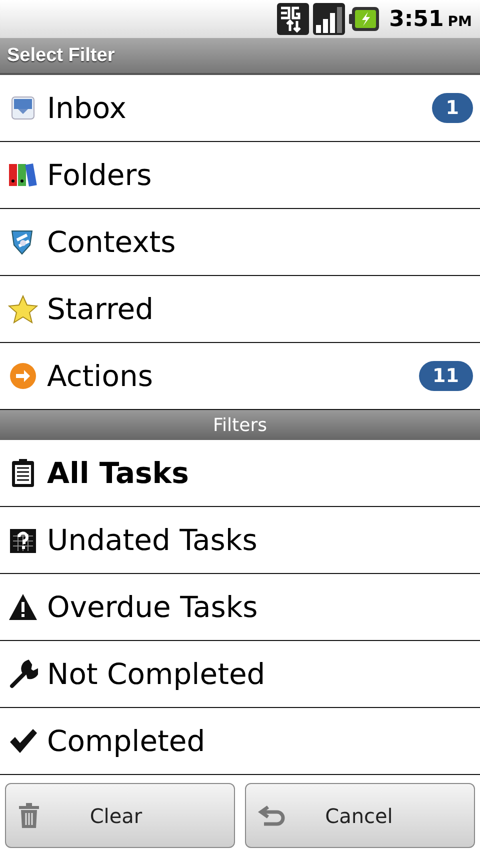 The image size is (480, 854). What do you see at coordinates (460, 22) in the screenshot?
I see `clock-meridiem: PM` at bounding box center [460, 22].